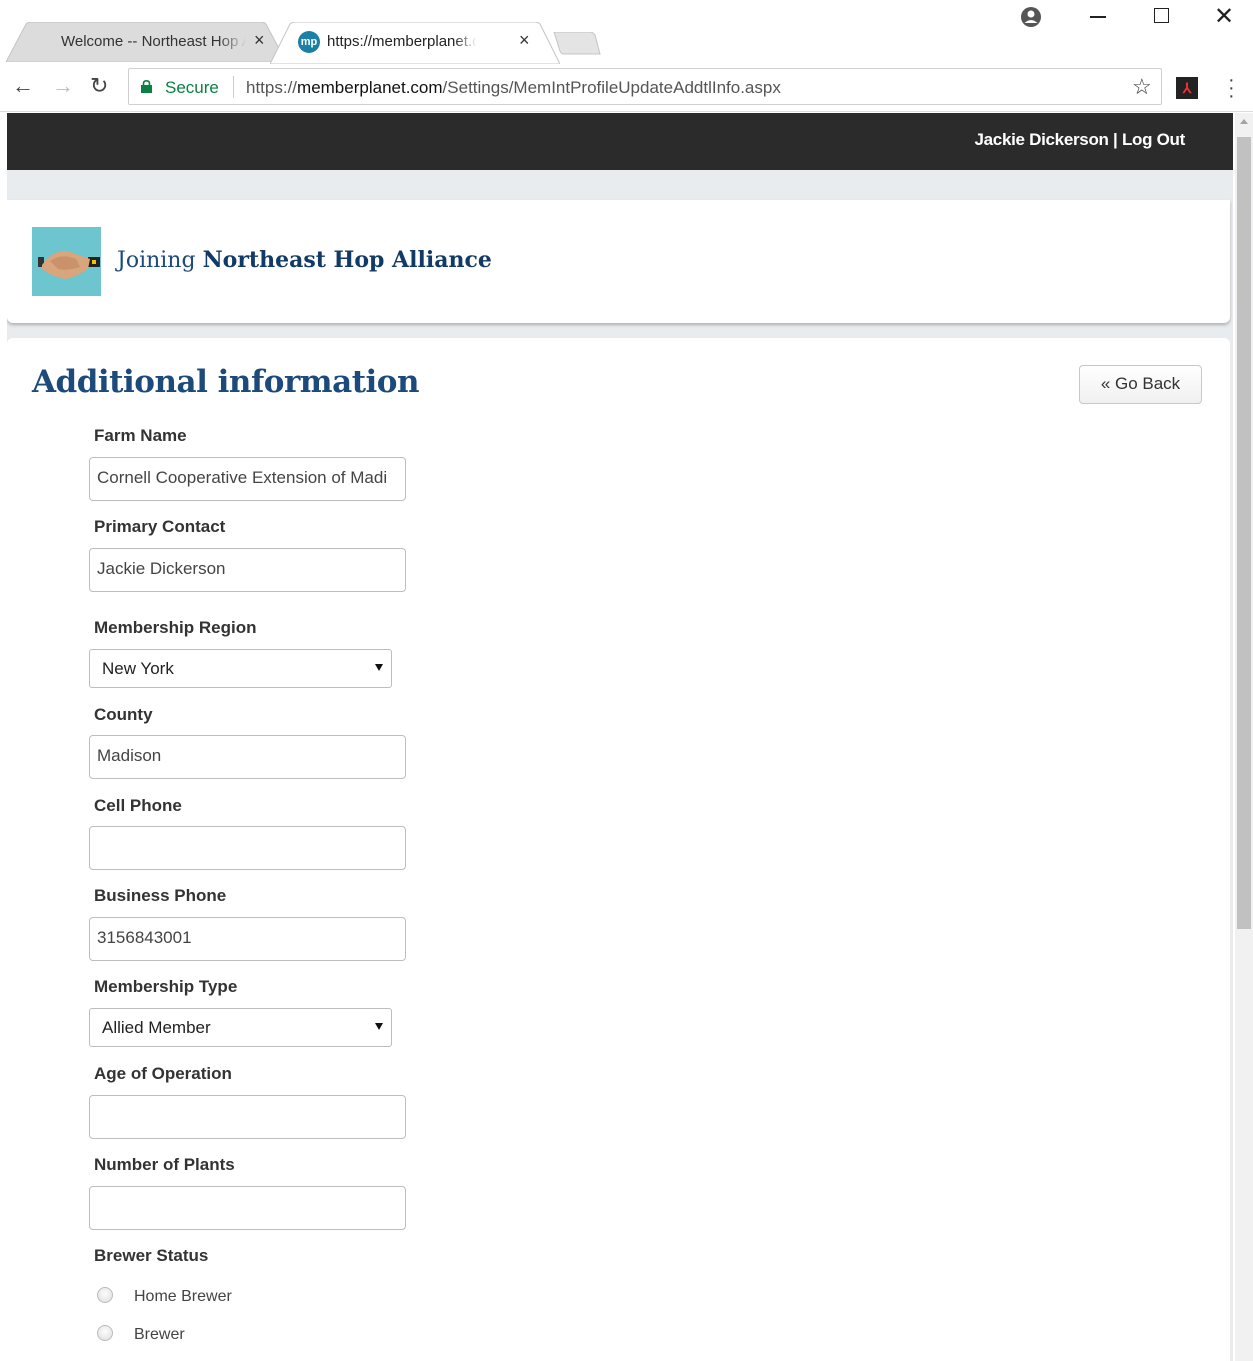 The height and width of the screenshot is (1361, 1253). What do you see at coordinates (618, 261) in the screenshot?
I see `joining-card: Joining Northeast Hop Alliance` at bounding box center [618, 261].